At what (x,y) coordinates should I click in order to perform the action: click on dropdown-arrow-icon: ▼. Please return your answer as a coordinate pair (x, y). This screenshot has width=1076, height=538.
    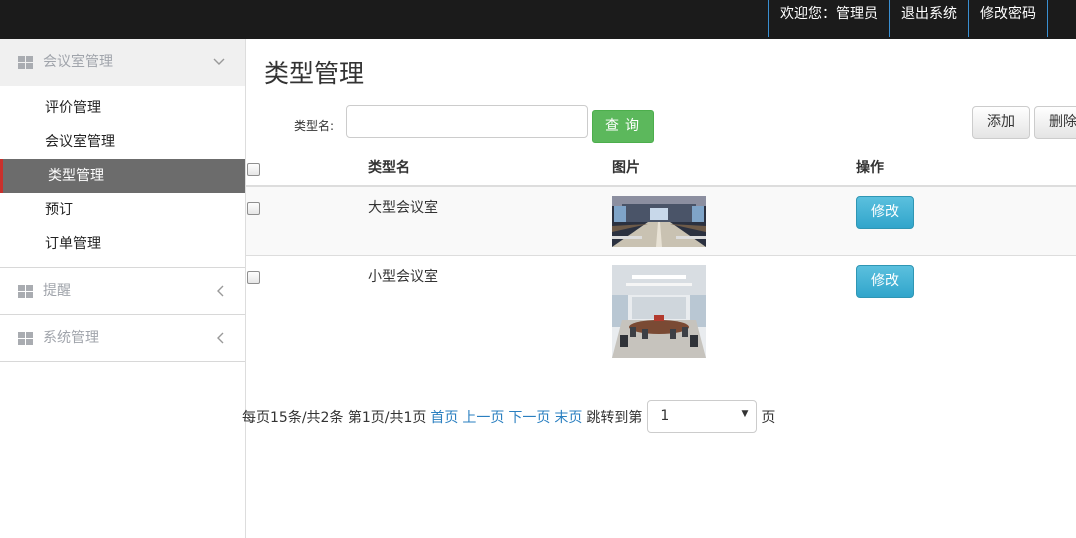
    Looking at the image, I should click on (745, 414).